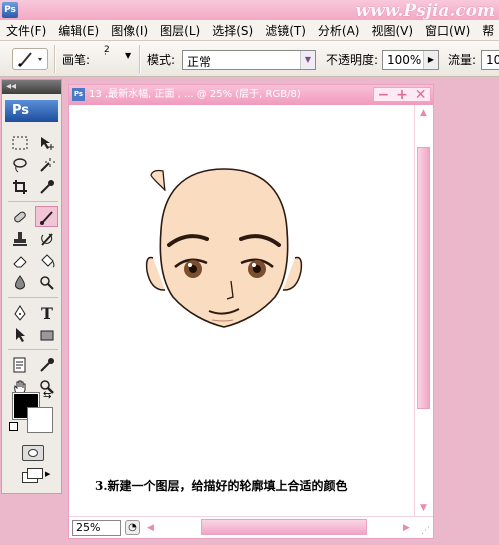  I want to click on type-icon: T, so click(46, 312).